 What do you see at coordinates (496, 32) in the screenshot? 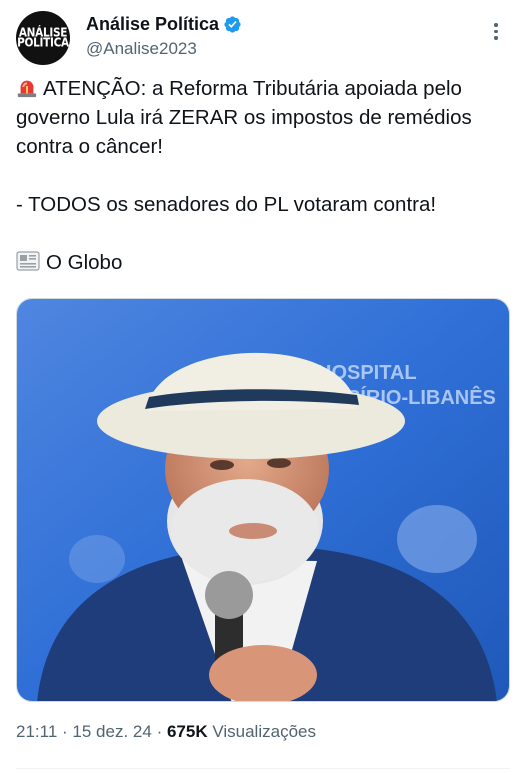
I see `more-options-icon` at bounding box center [496, 32].